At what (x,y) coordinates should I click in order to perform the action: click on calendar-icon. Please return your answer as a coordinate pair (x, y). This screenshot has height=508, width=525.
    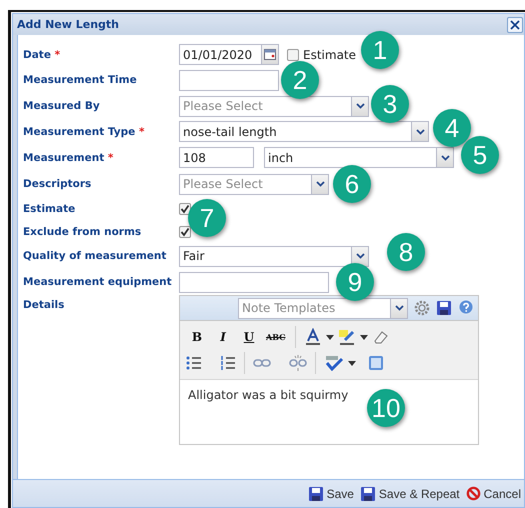
    Looking at the image, I should click on (270, 54).